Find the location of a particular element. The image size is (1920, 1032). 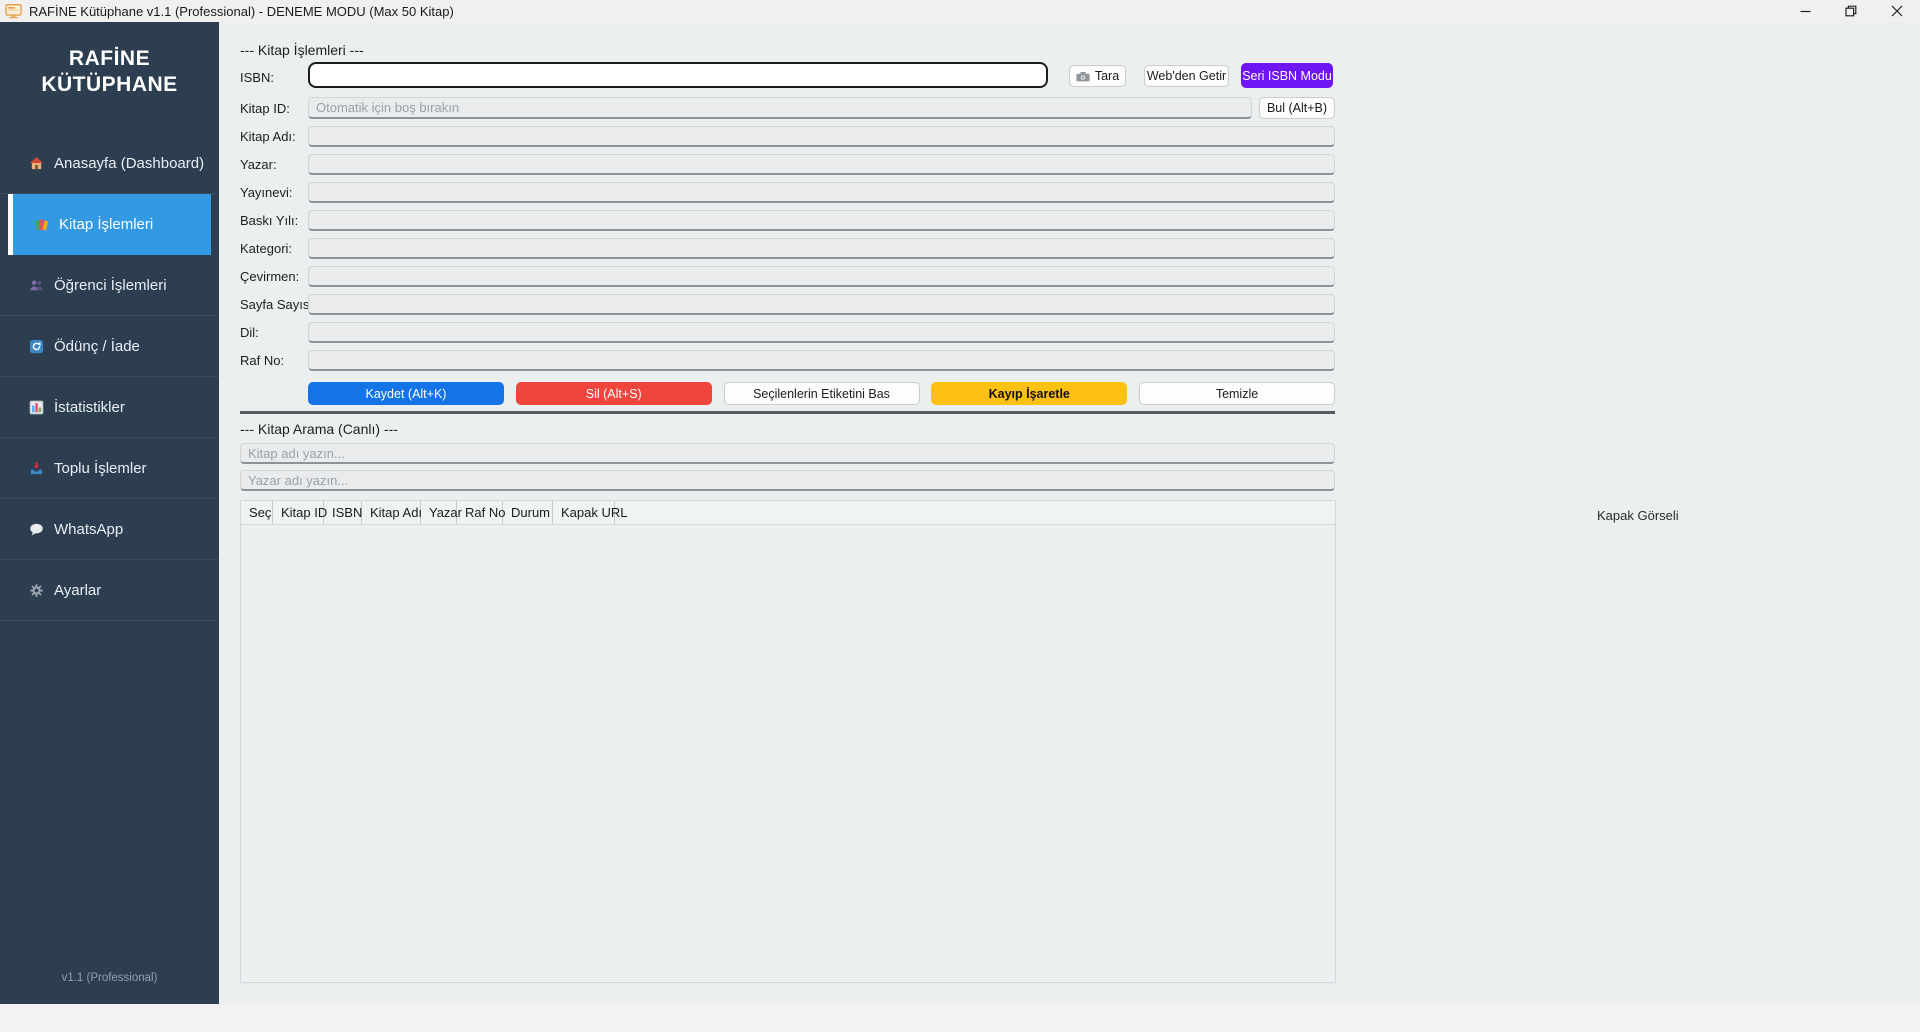

sidebar-item-label: Ayarlar is located at coordinates (78, 590).